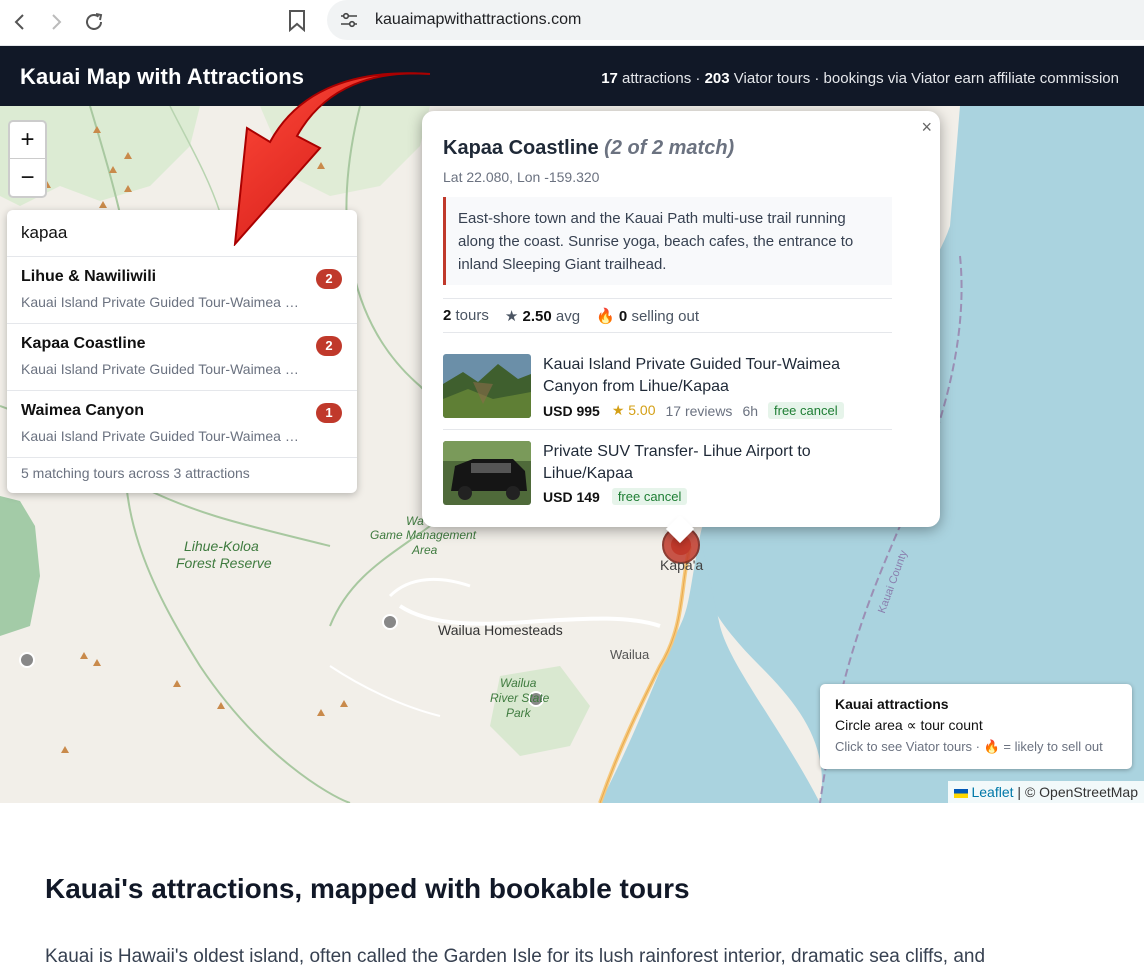 The height and width of the screenshot is (971, 1144). What do you see at coordinates (669, 148) in the screenshot?
I see `popup-match-text: (2 of 2 match)` at bounding box center [669, 148].